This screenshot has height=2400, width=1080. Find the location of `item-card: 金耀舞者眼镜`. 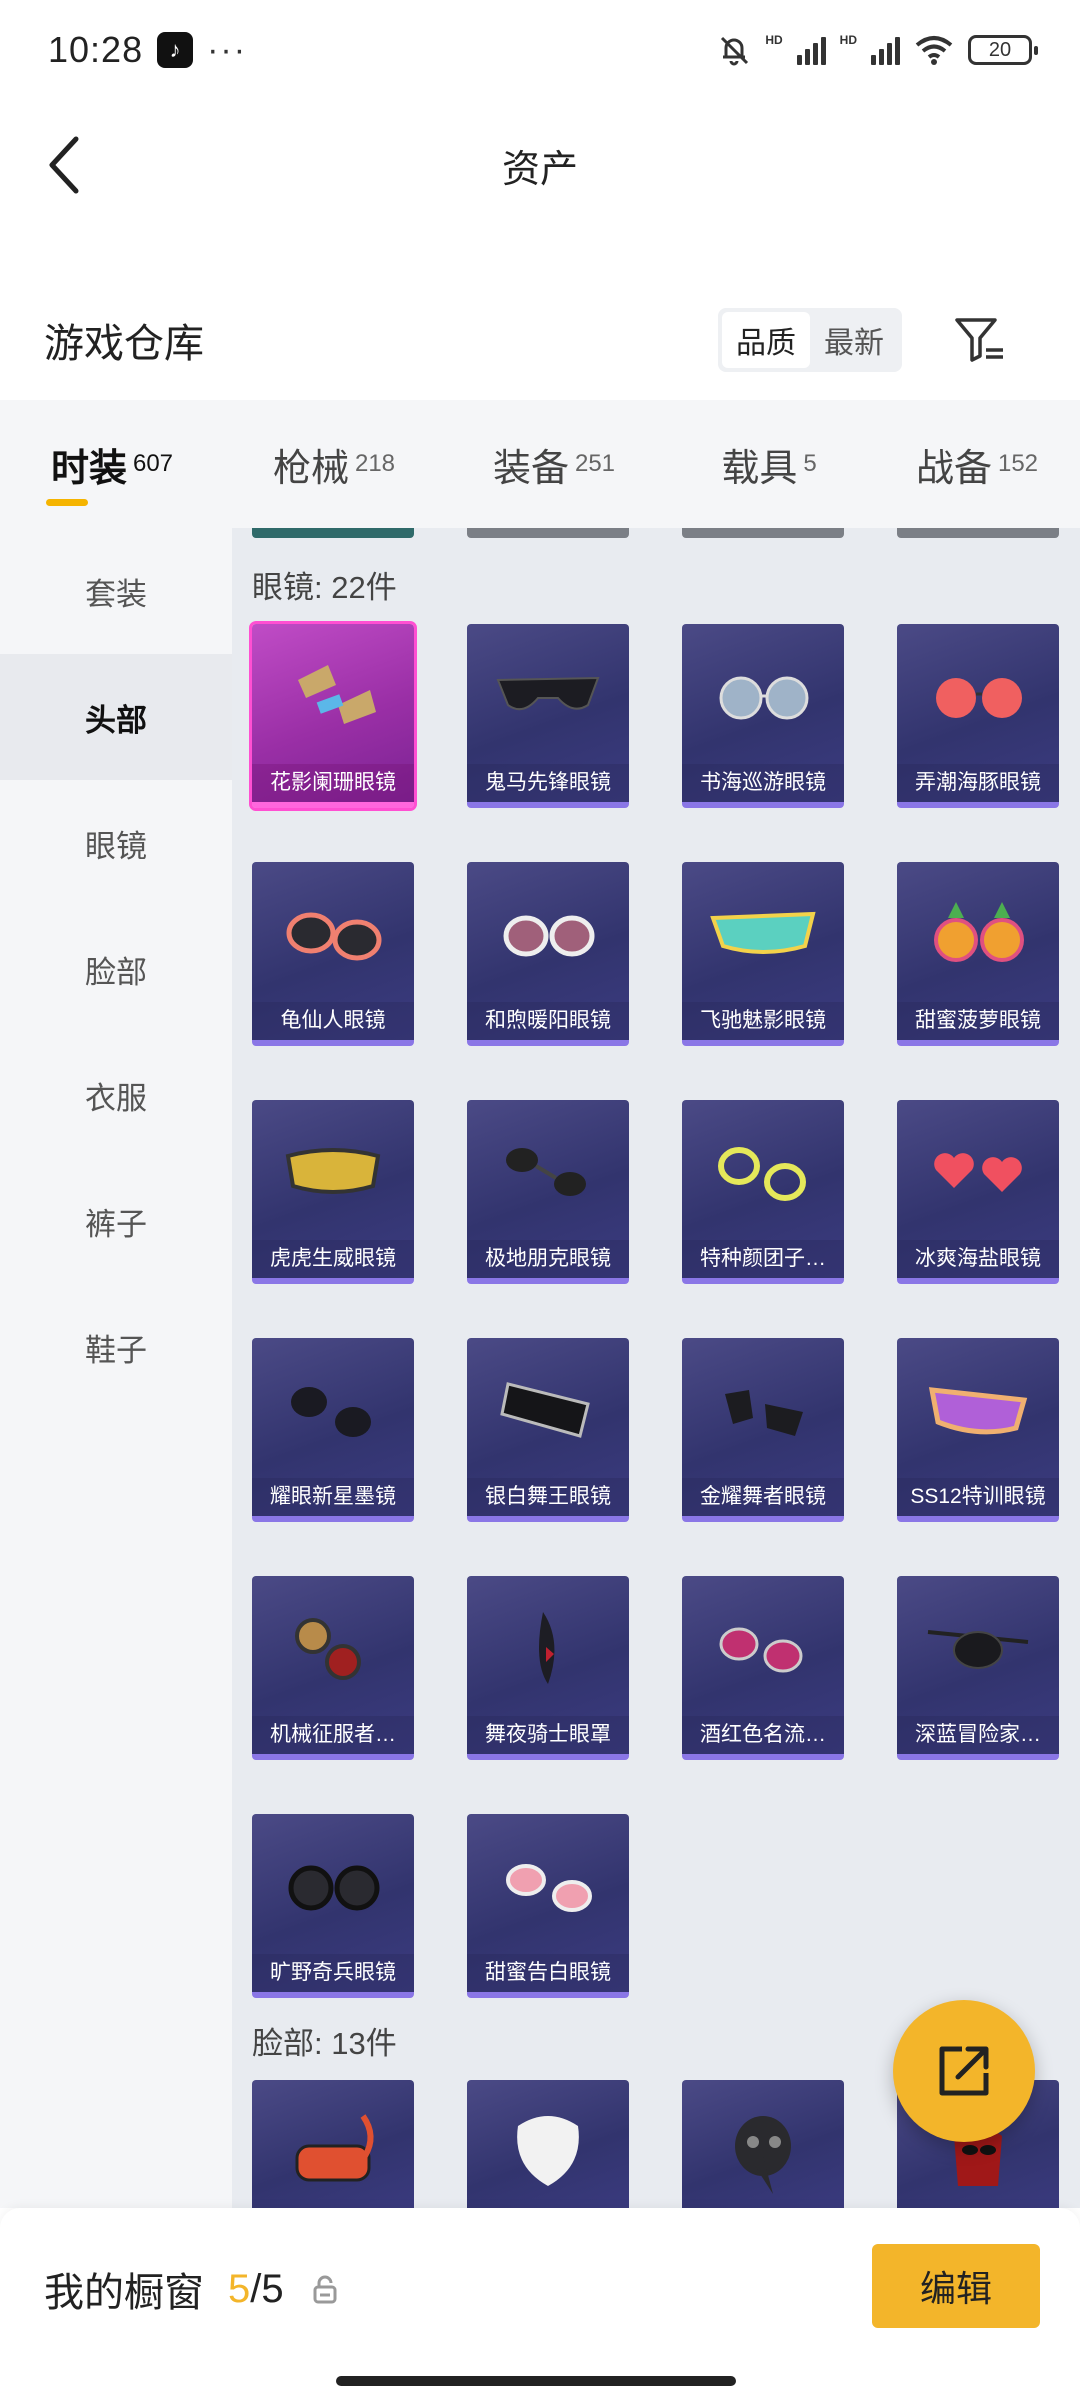

item-card: 金耀舞者眼镜 is located at coordinates (763, 1430).